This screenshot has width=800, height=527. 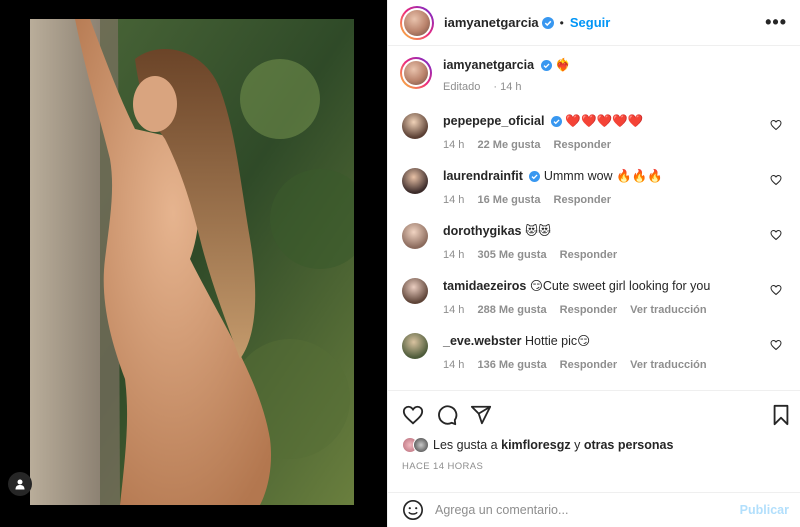 I want to click on user-tag-icon, so click(x=20, y=484).